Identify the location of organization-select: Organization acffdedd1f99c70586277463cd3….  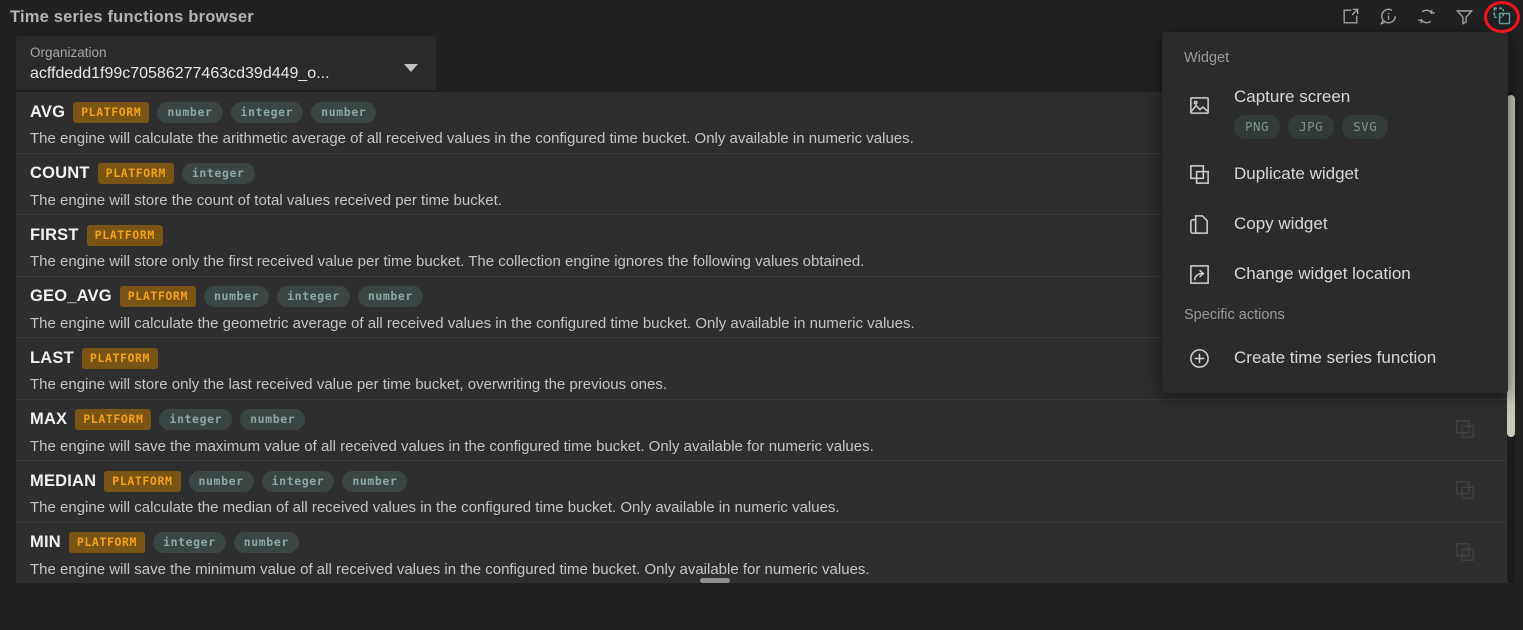
(226, 63).